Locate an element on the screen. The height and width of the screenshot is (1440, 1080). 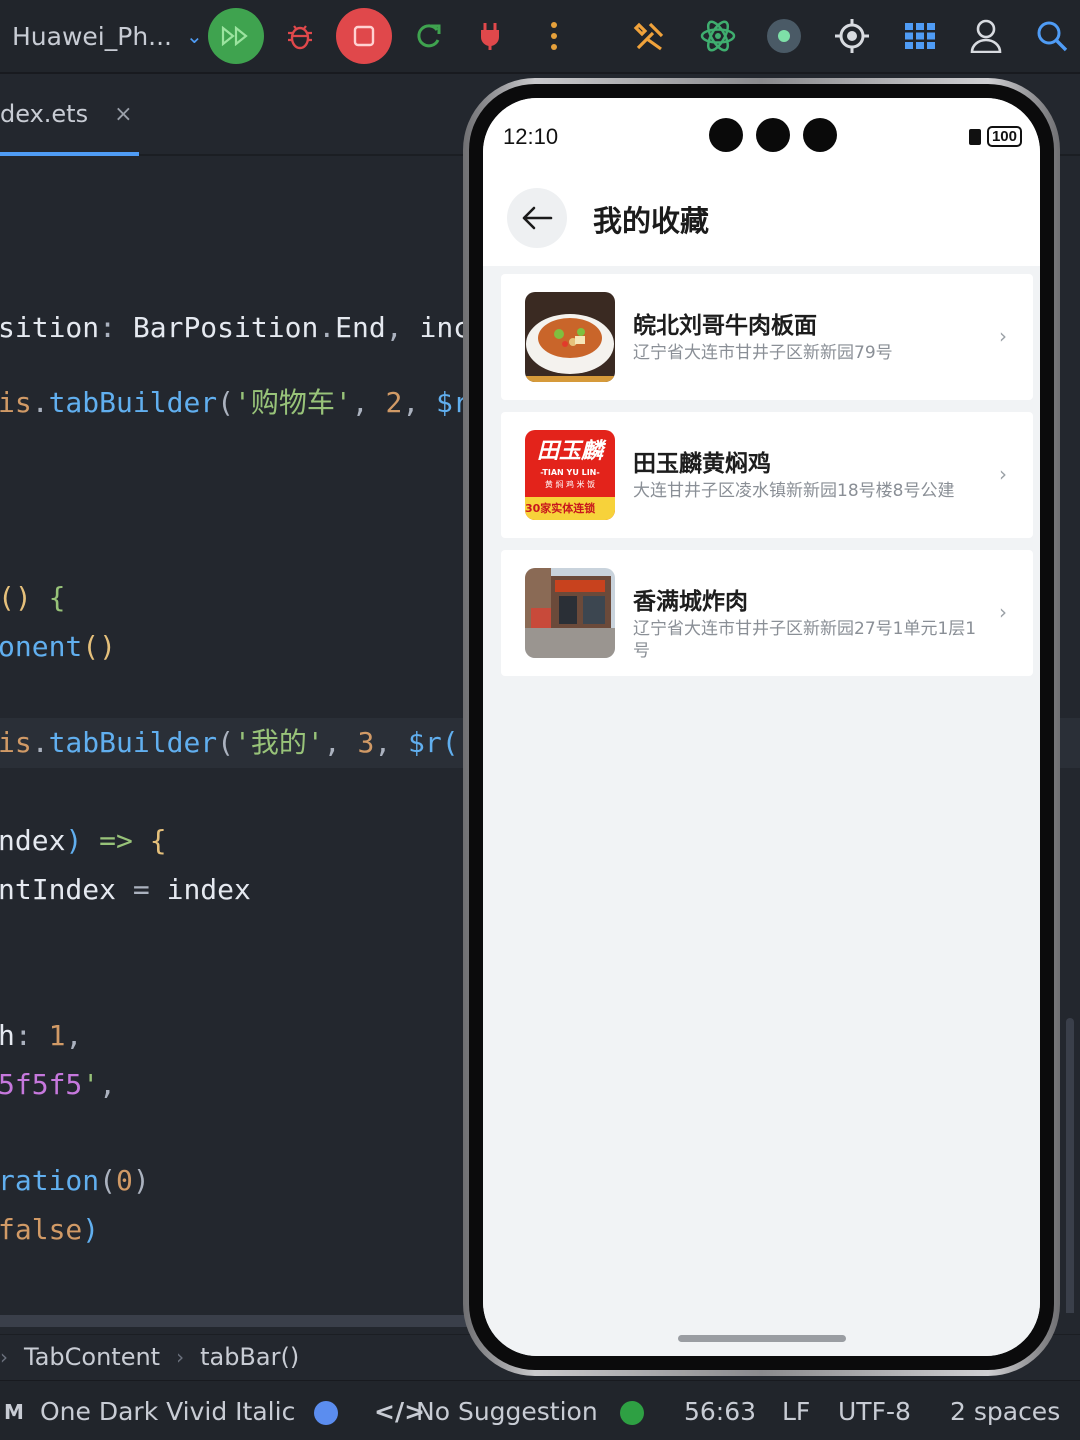
code-line: sition: BarPosition.End, inc is located at coordinates (235, 327).